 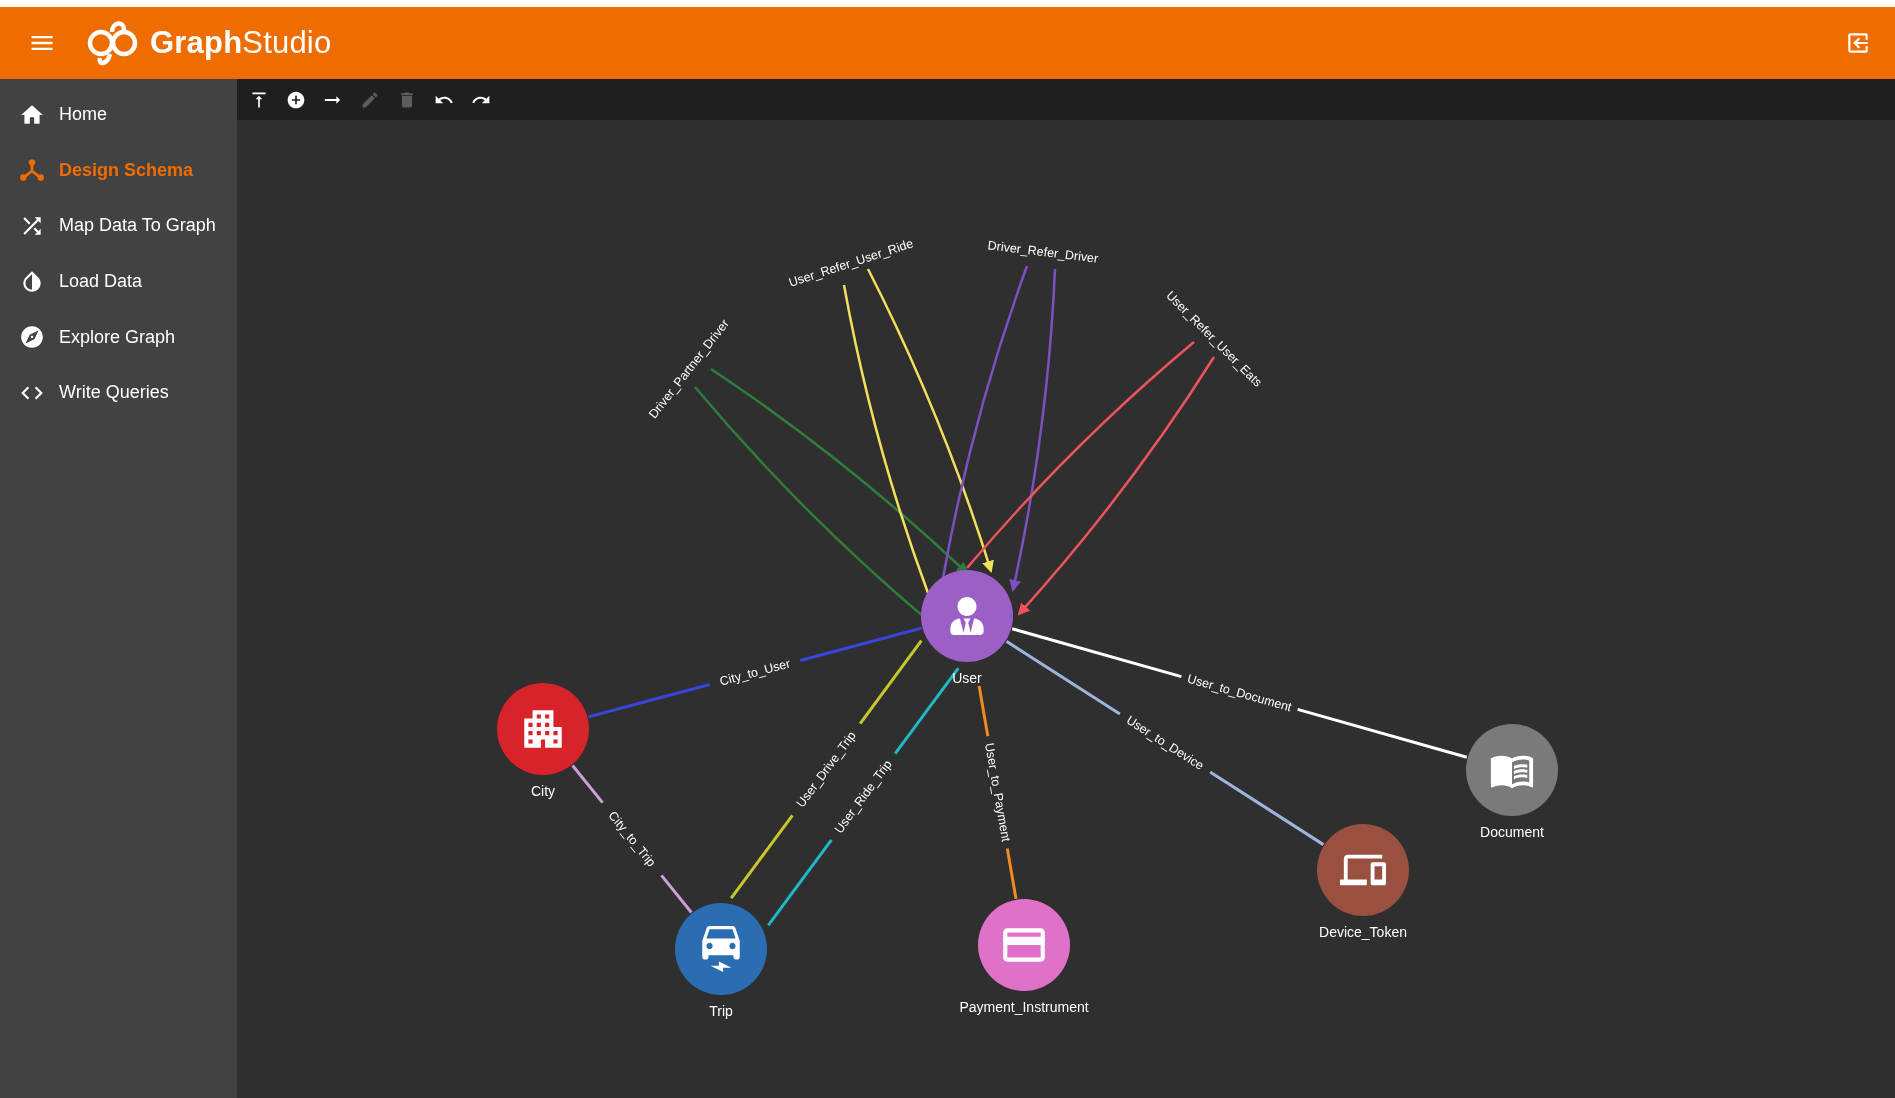 What do you see at coordinates (967, 678) in the screenshot?
I see `node-label: User` at bounding box center [967, 678].